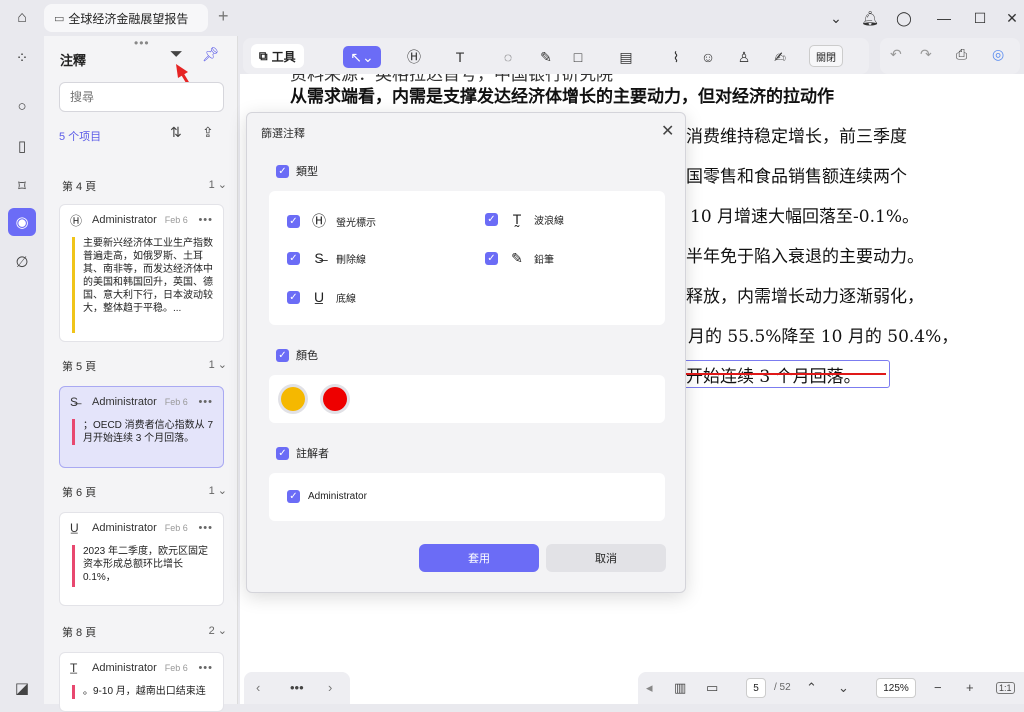 The height and width of the screenshot is (712, 1024). What do you see at coordinates (667, 131) in the screenshot?
I see `close-icon: ✕` at bounding box center [667, 131].